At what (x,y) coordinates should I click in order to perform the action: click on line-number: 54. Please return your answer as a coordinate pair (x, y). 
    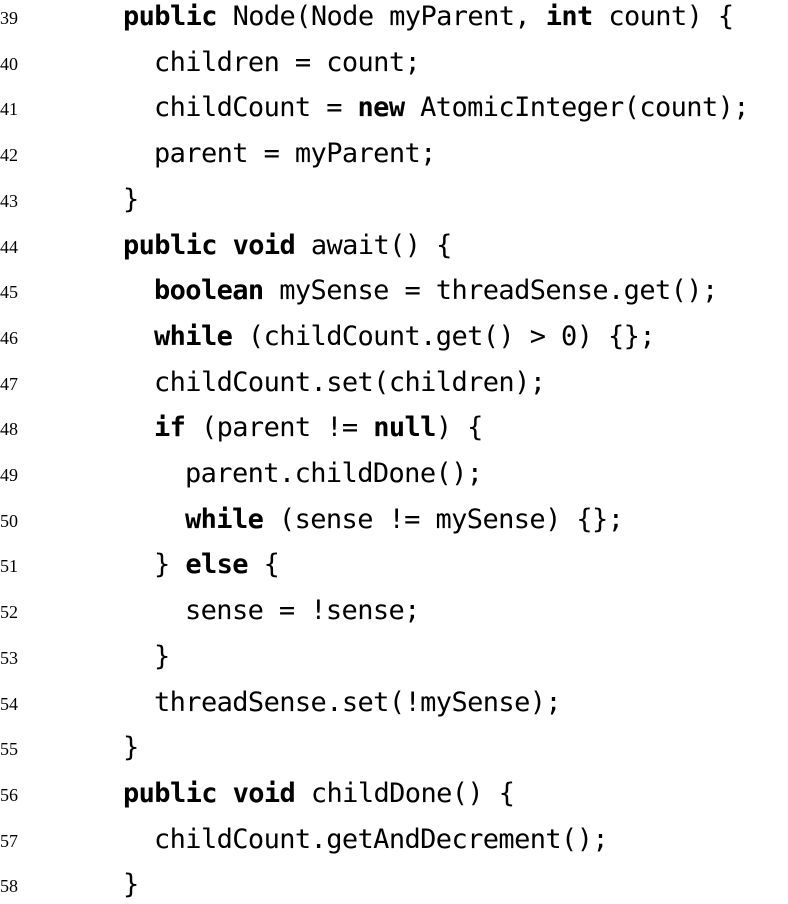
    Looking at the image, I should click on (9, 703).